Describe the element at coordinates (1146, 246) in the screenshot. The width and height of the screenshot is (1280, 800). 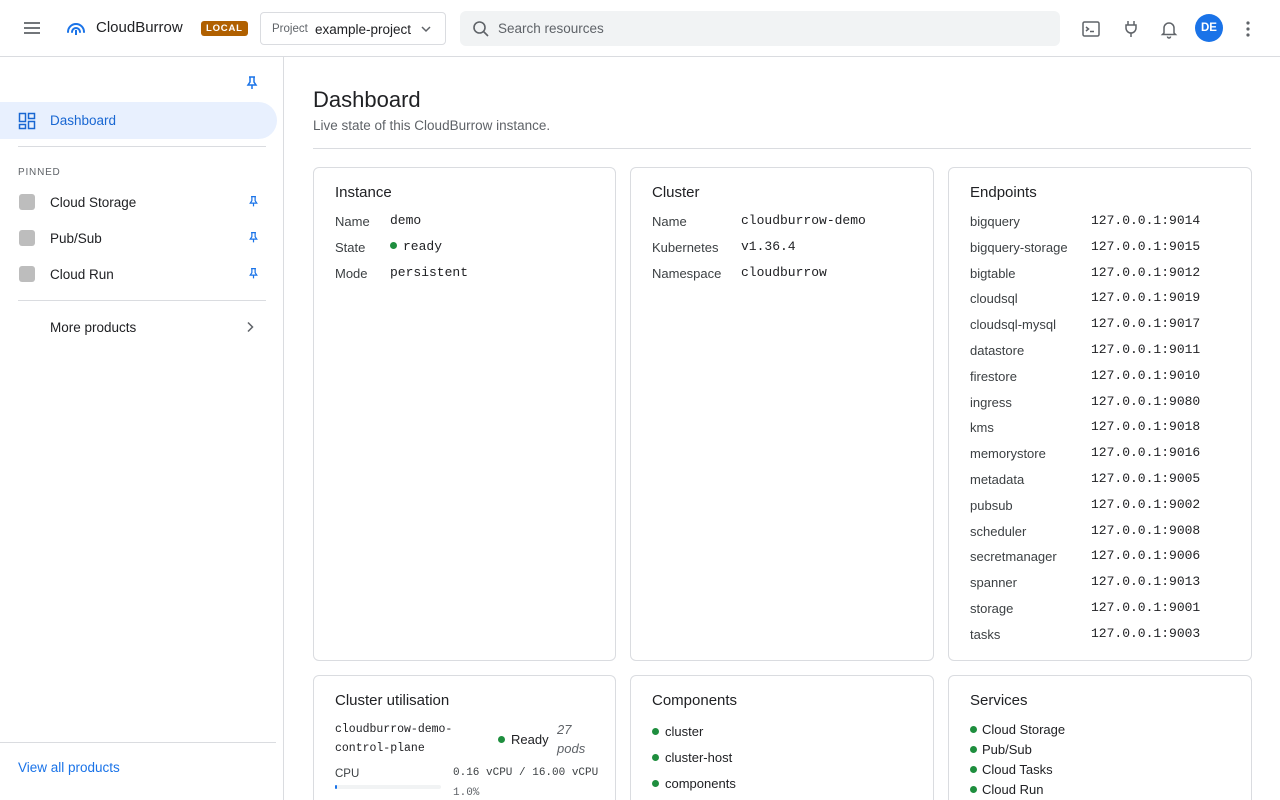
I see `endpoint-address: 127.0.0.1:9015` at that location.